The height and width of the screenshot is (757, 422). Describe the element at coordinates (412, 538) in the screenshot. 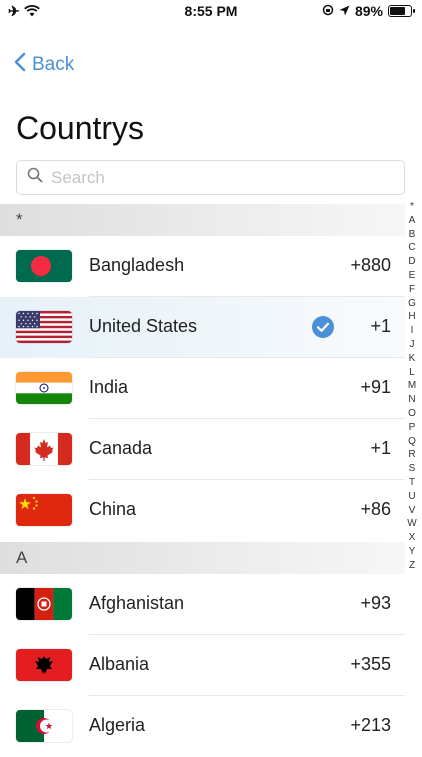

I see `index-letter: X` at that location.